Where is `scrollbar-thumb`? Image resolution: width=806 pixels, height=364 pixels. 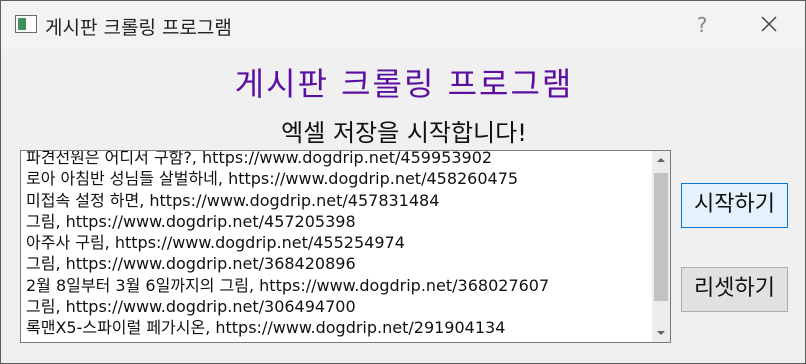 scrollbar-thumb is located at coordinates (661, 237).